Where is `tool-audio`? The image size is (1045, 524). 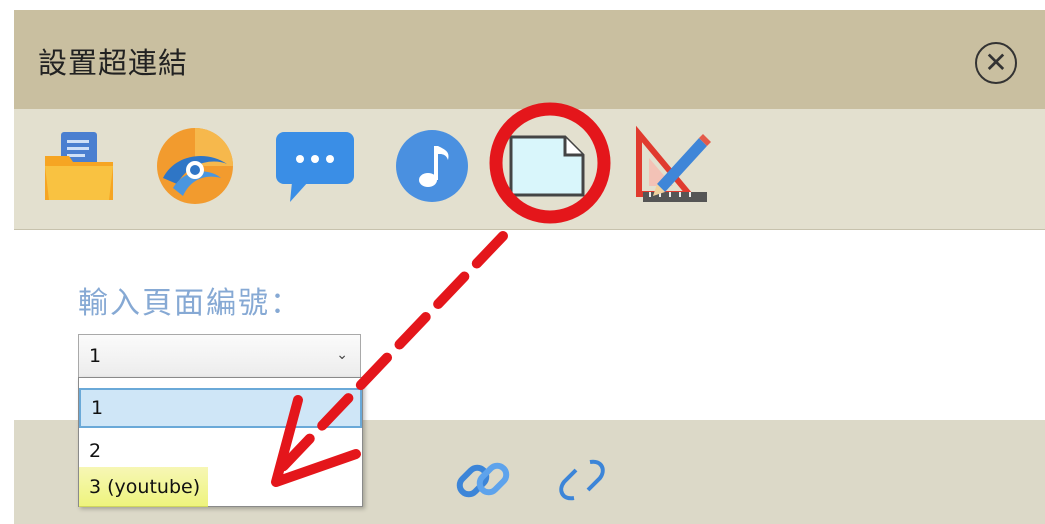
tool-audio is located at coordinates (432, 166).